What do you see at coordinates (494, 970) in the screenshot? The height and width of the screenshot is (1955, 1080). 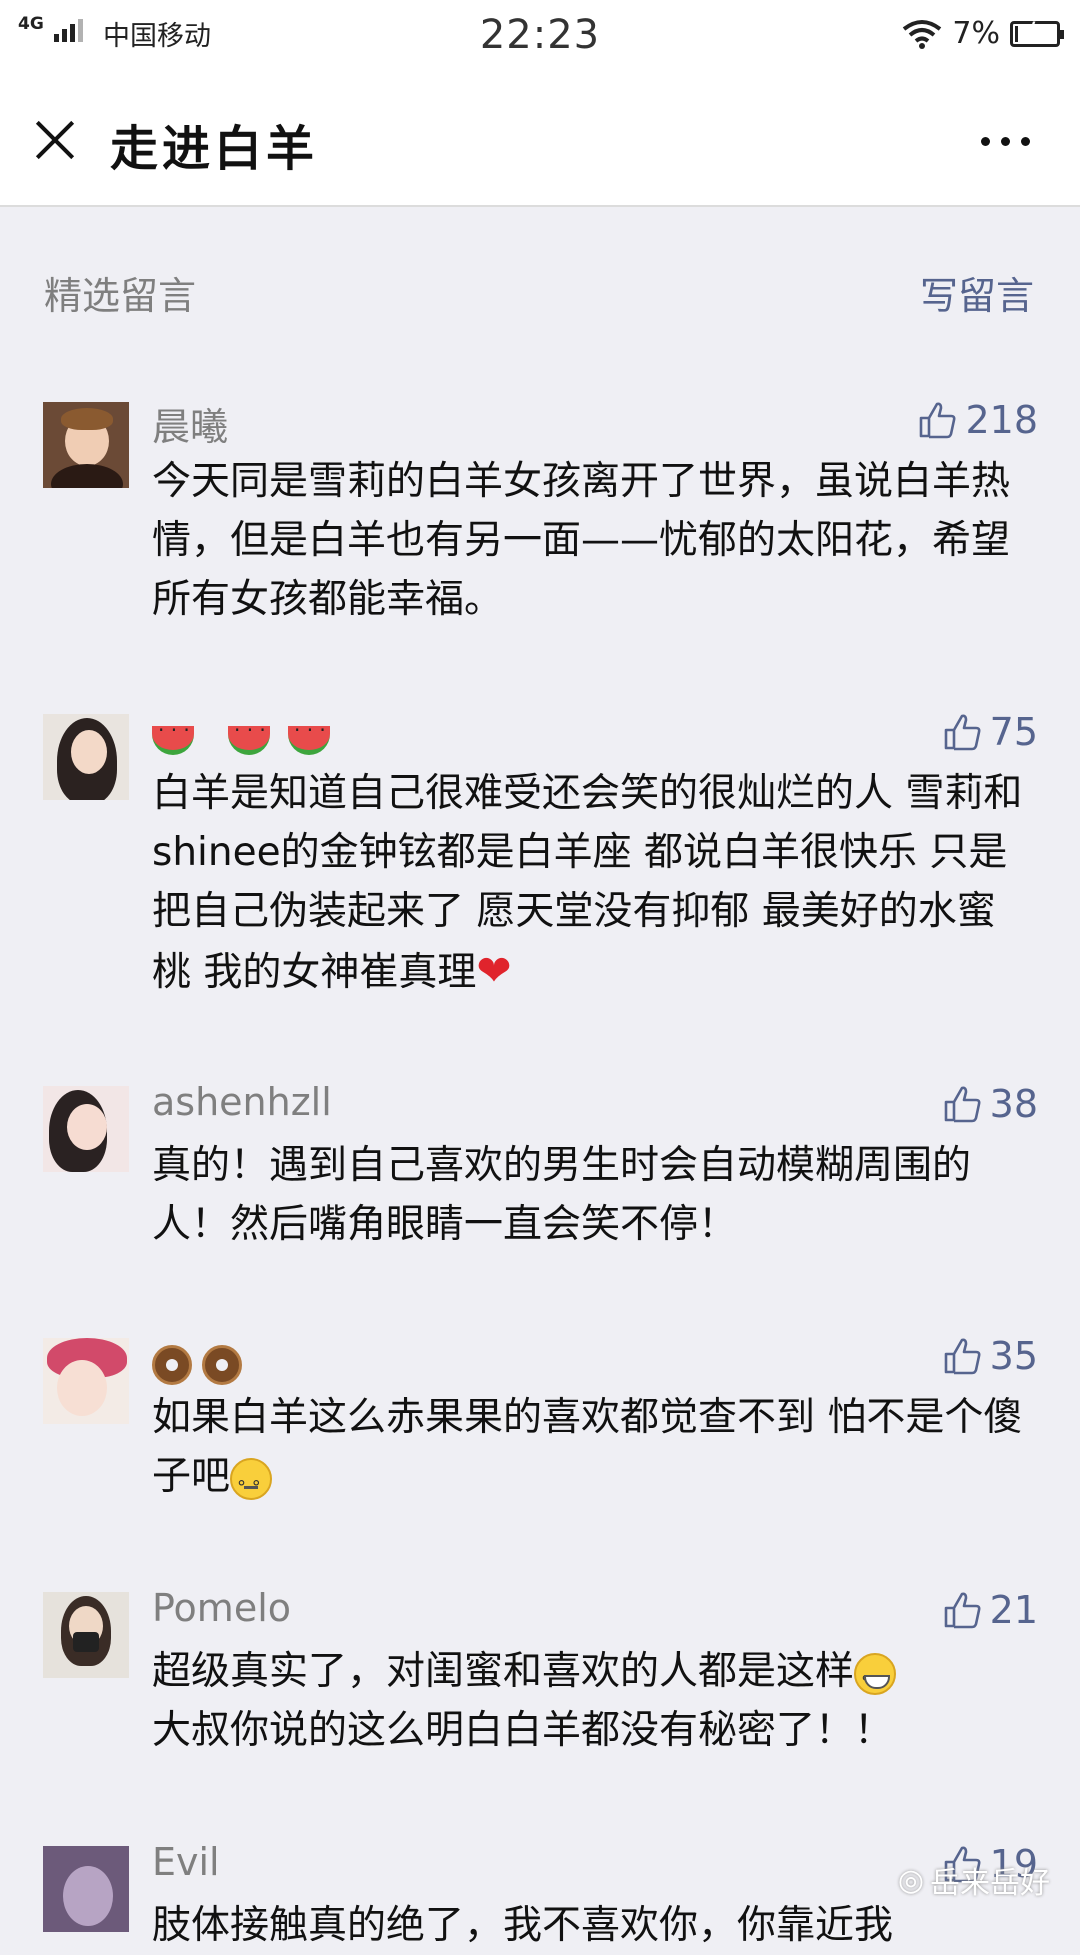 I see `red-heart-icon: ❤` at bounding box center [494, 970].